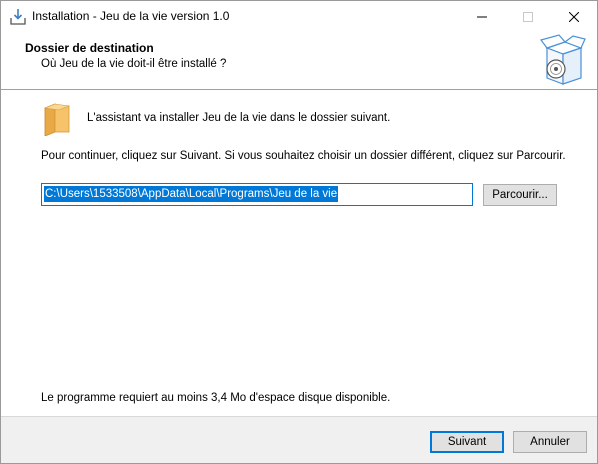  What do you see at coordinates (550, 442) in the screenshot?
I see `cancel-button: Annuler` at bounding box center [550, 442].